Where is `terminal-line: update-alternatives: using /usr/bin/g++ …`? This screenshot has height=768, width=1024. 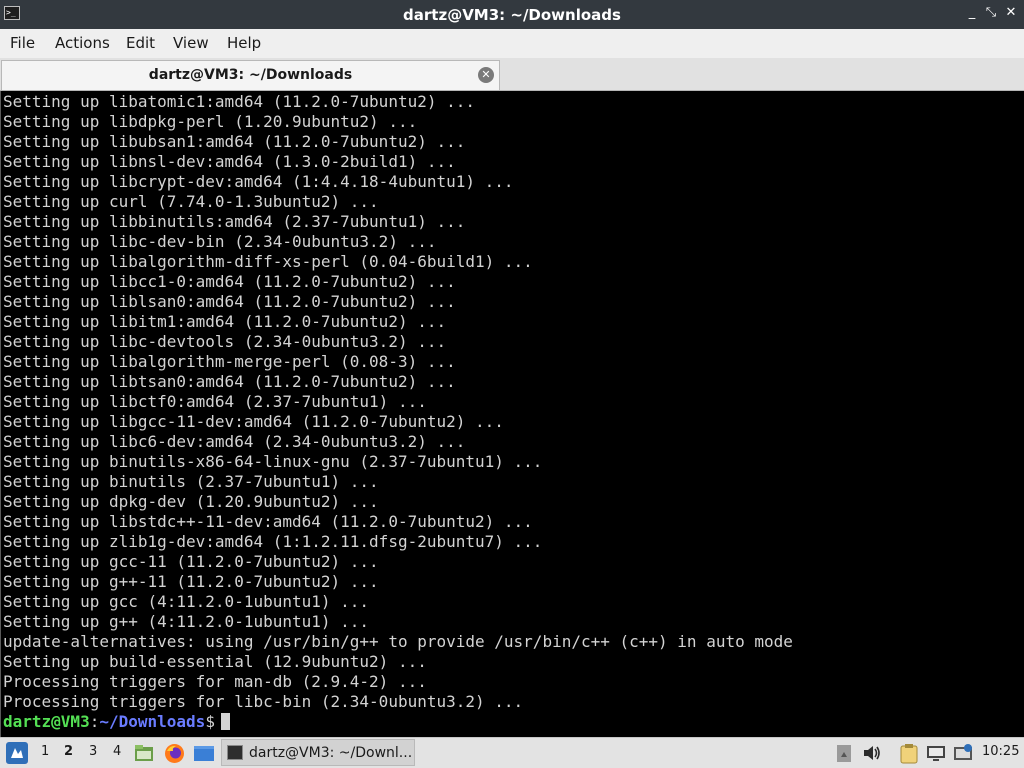 terminal-line: update-alternatives: using /usr/bin/g++ … is located at coordinates (398, 641).